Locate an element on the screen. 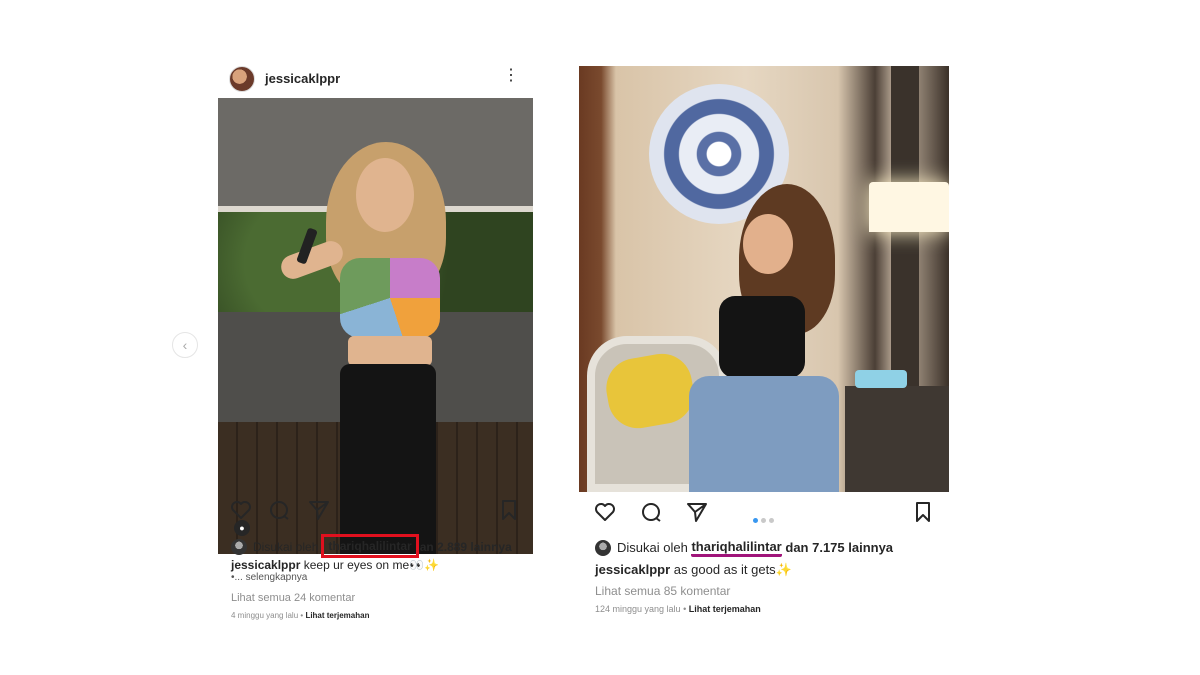  avatar is located at coordinates (242, 79).